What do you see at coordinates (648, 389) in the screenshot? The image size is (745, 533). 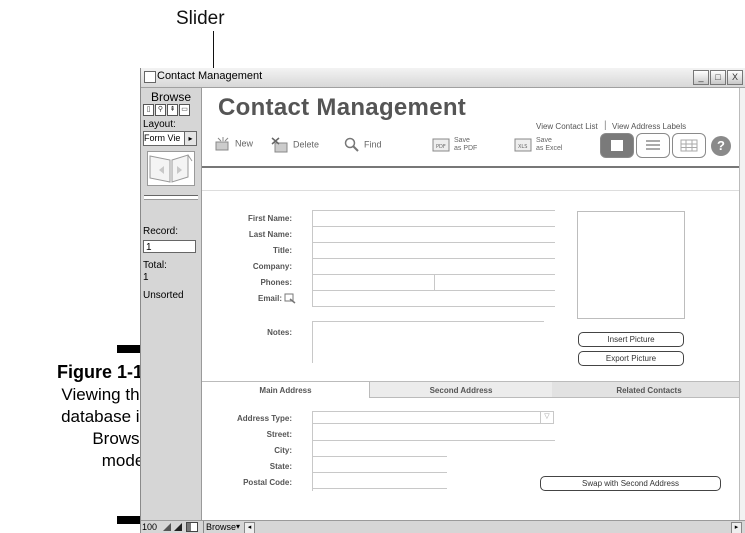 I see `tab-related-contacts: Related Contacts` at bounding box center [648, 389].